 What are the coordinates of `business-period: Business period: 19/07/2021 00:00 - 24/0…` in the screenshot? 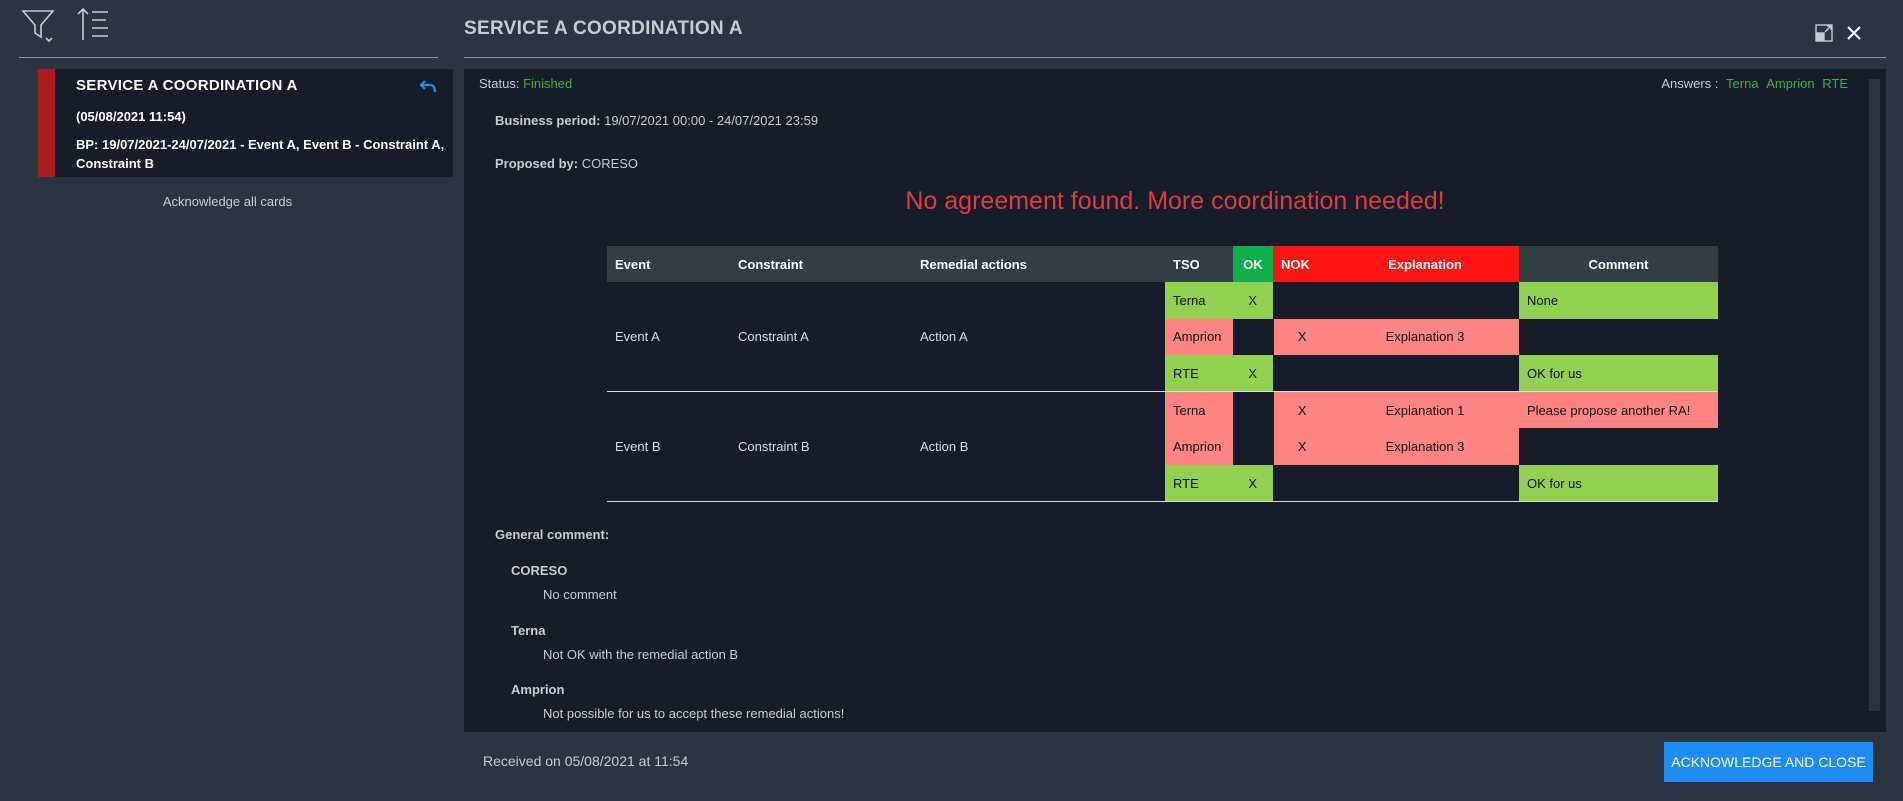 It's located at (656, 120).